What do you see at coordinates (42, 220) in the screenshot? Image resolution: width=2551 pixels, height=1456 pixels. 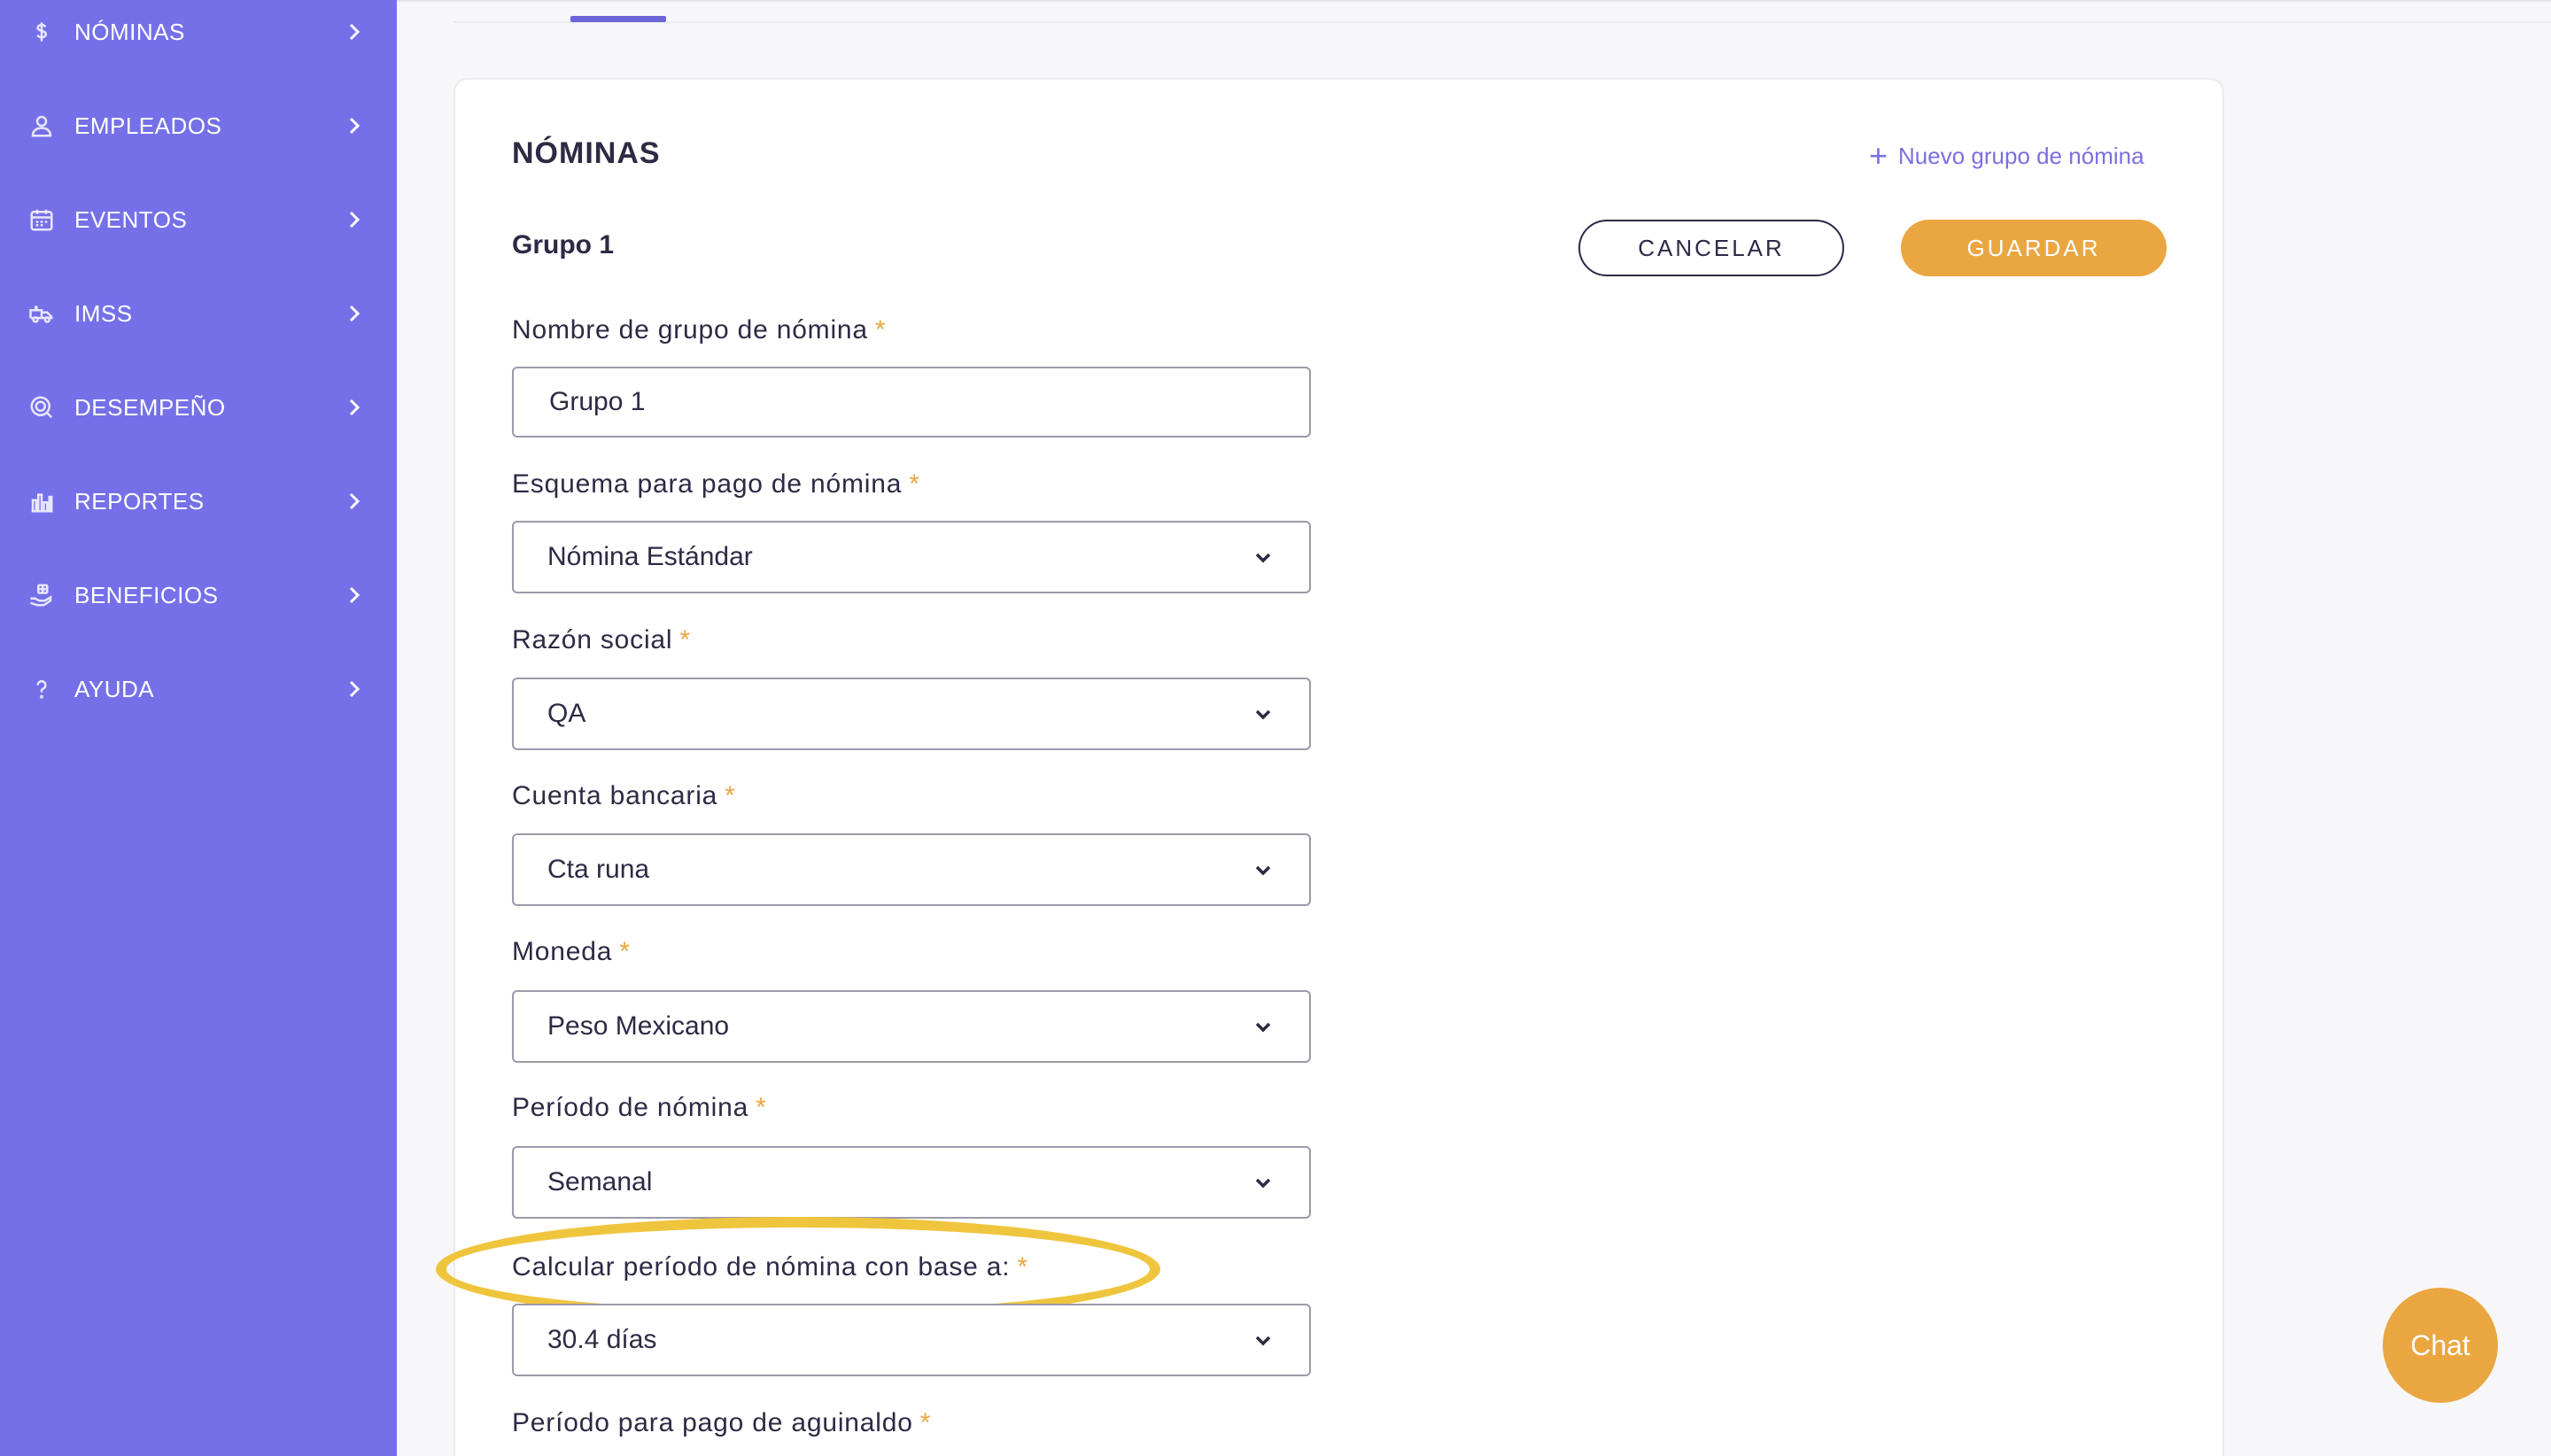 I see `calendar-icon` at bounding box center [42, 220].